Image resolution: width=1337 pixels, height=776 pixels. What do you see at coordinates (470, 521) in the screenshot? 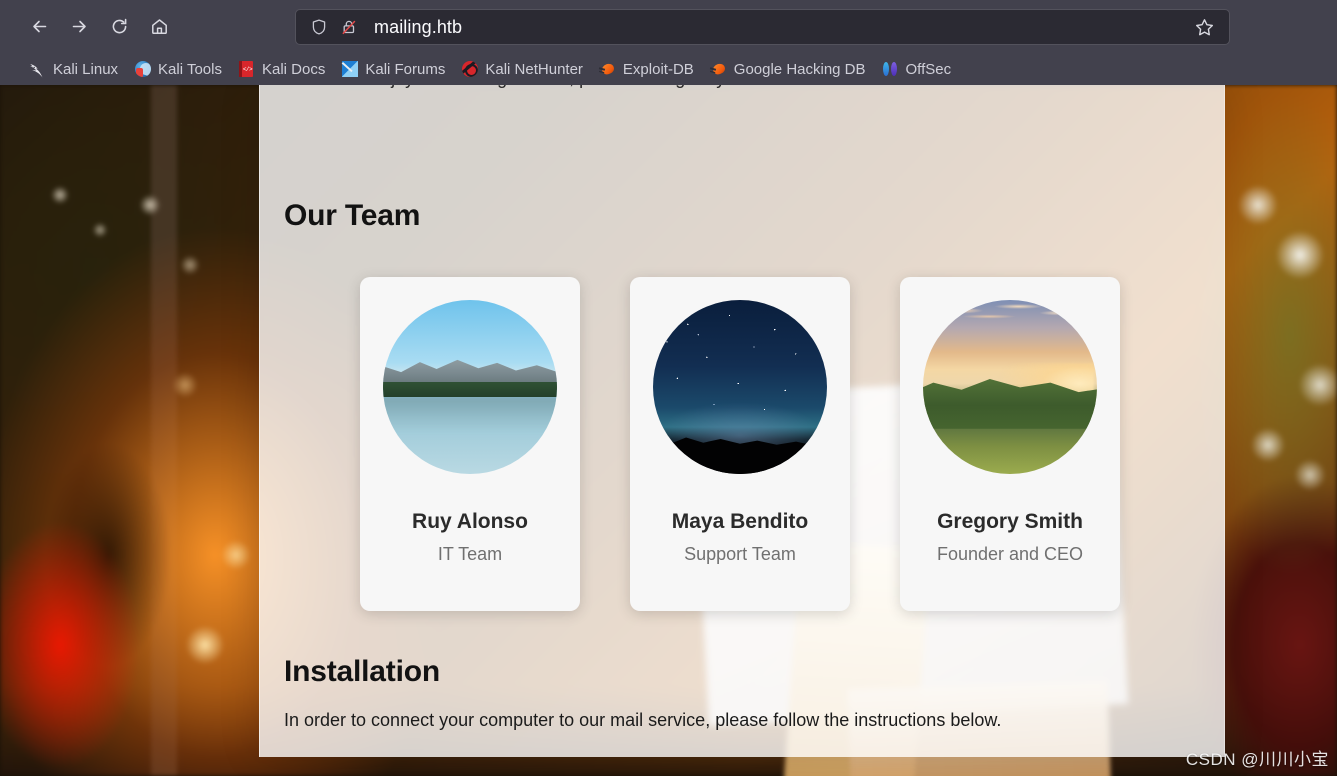
I see `member-name: Ruy Alonso` at bounding box center [470, 521].